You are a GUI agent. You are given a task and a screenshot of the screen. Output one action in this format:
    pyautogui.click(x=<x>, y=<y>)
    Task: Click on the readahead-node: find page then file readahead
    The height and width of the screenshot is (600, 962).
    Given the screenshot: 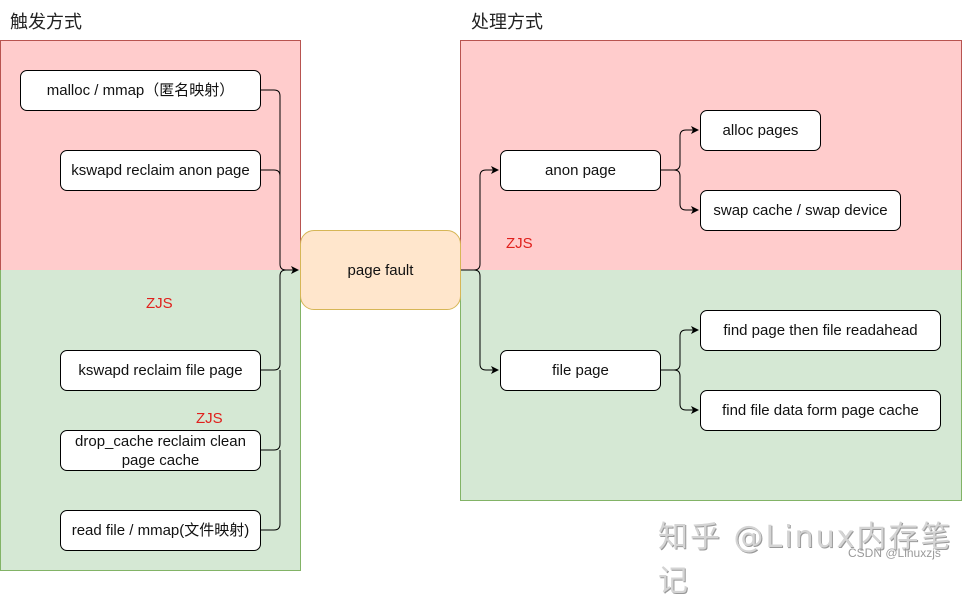 What is the action you would take?
    pyautogui.click(x=820, y=330)
    